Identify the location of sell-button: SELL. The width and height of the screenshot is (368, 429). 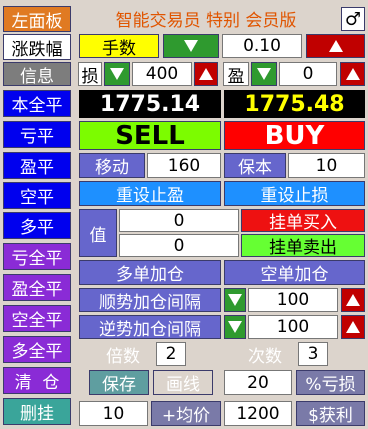
(150, 135).